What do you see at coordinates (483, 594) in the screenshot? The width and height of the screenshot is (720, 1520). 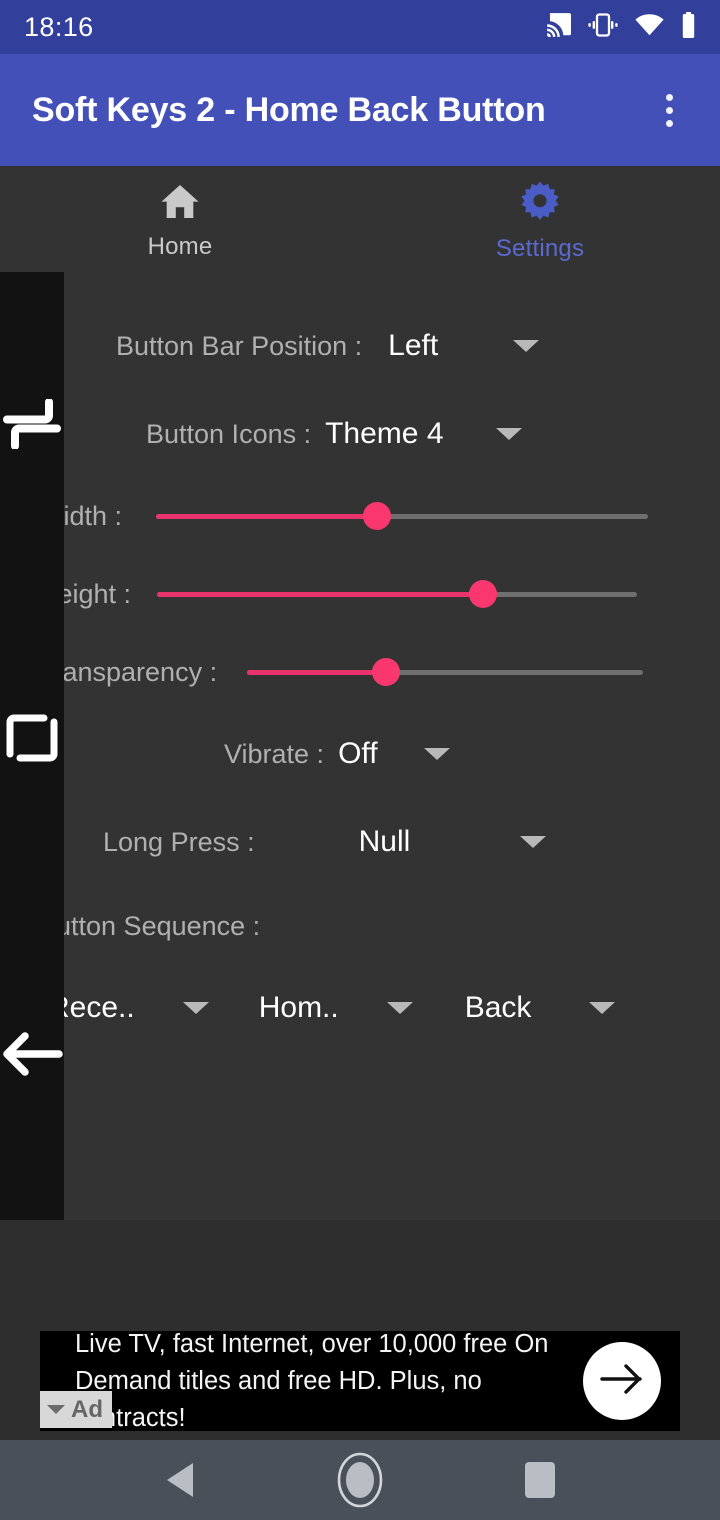 I see `height-slider-thumb` at bounding box center [483, 594].